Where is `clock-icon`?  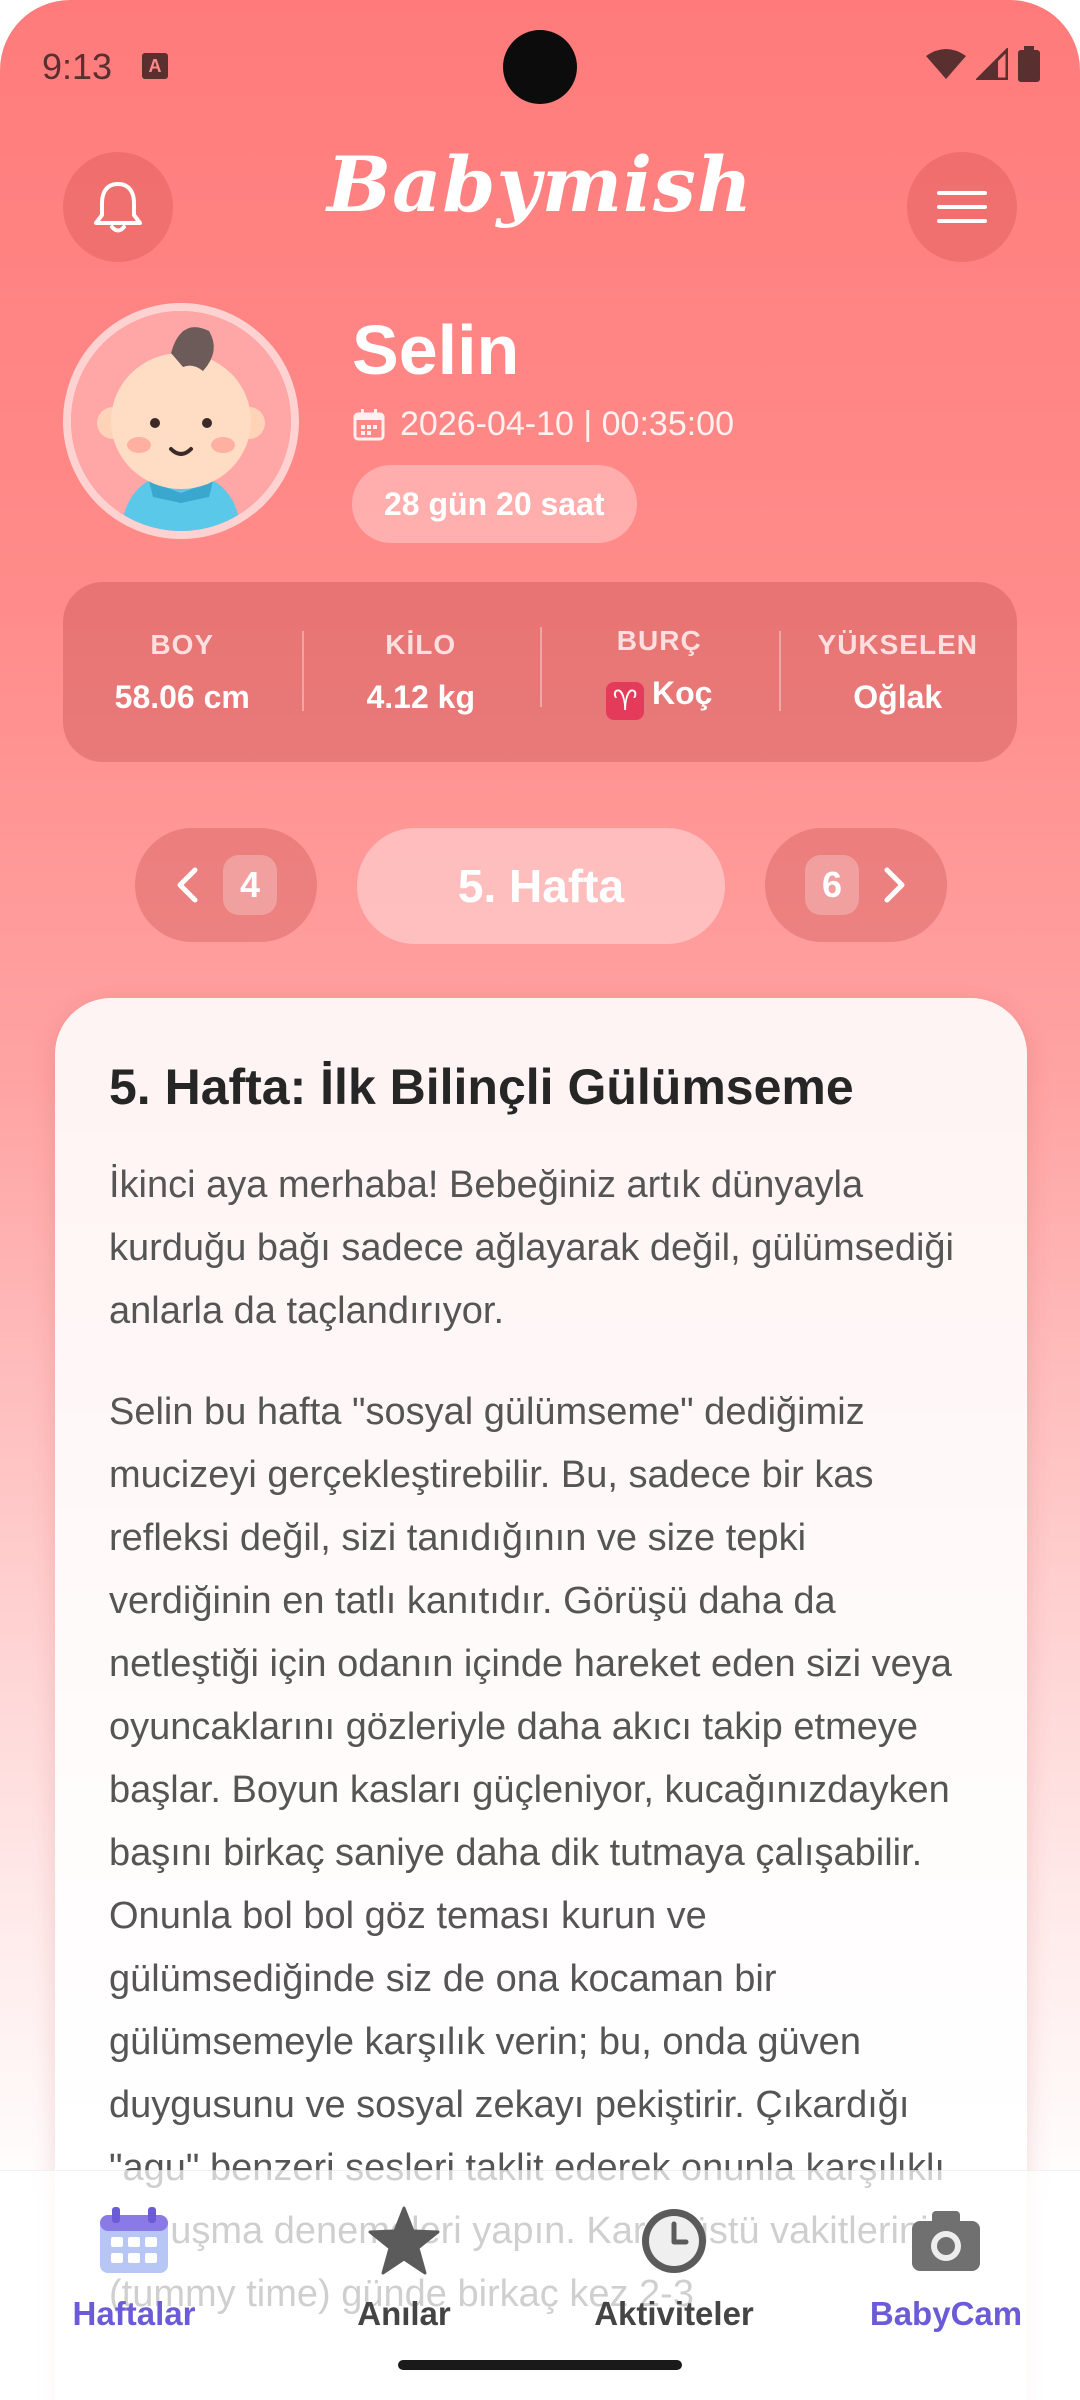 clock-icon is located at coordinates (674, 2241).